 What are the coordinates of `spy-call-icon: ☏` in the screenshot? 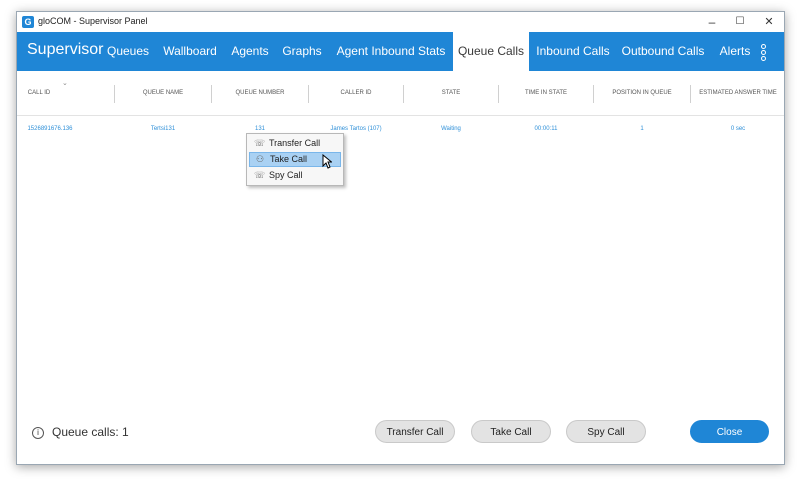 It's located at (260, 175).